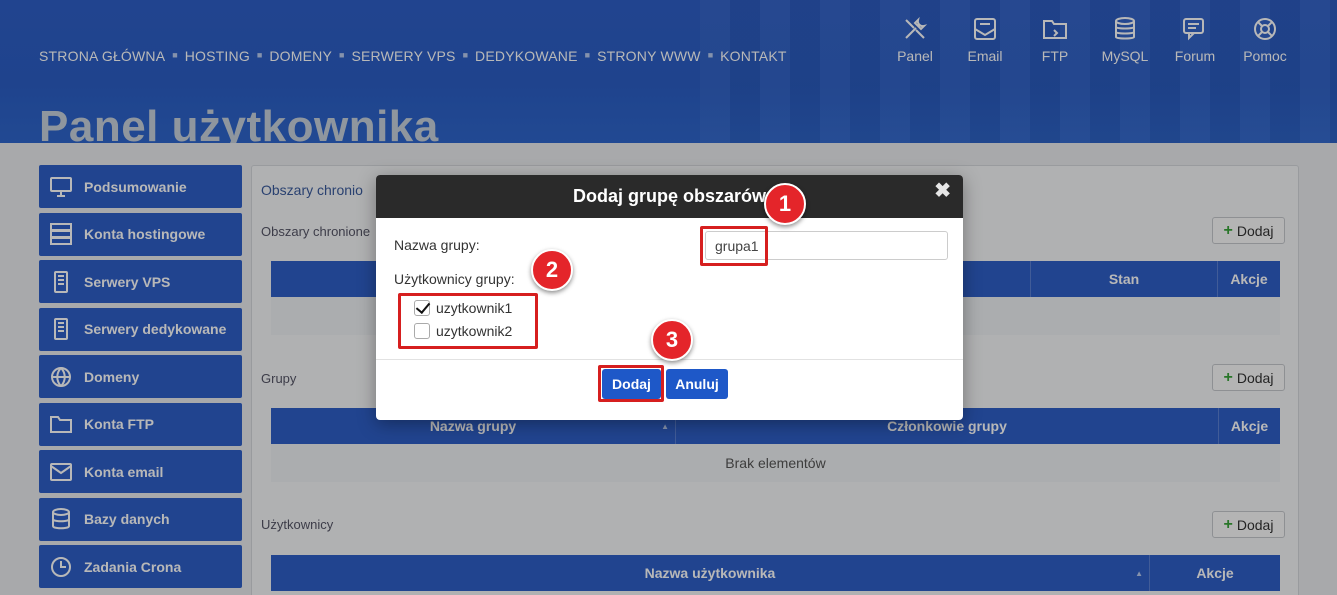 The height and width of the screenshot is (595, 1337). I want to click on step-badge-1: 1, so click(785, 204).